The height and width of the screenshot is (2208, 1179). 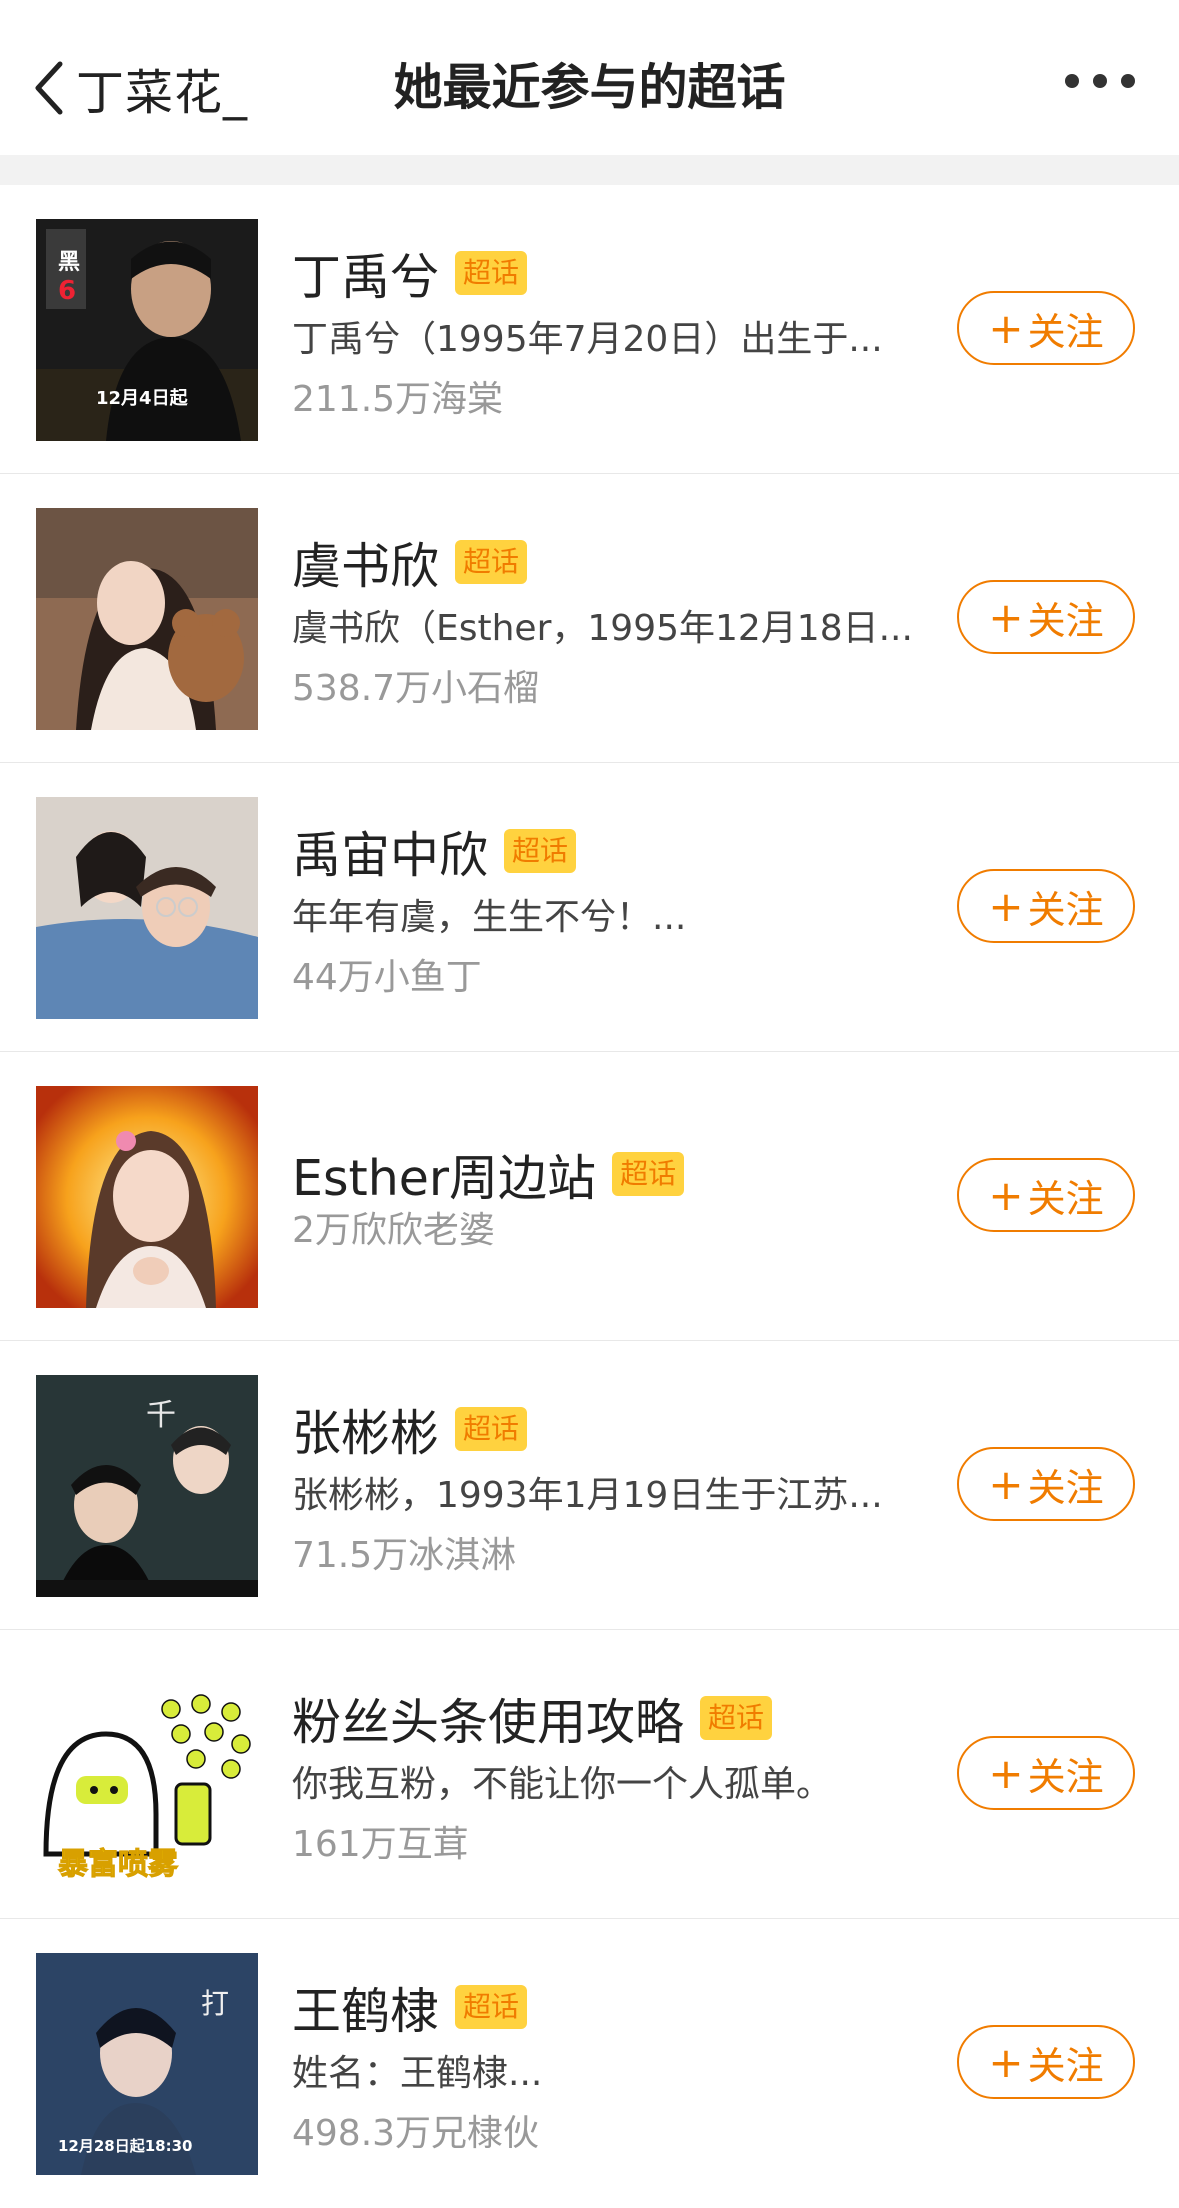 I want to click on svg-text: 黑, so click(x=69, y=262).